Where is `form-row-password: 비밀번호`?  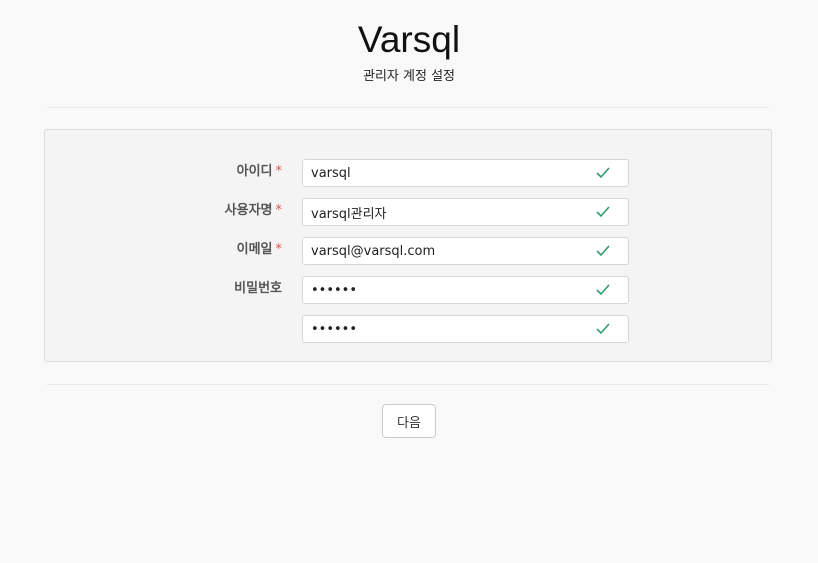 form-row-password: 비밀번호 is located at coordinates (409, 290).